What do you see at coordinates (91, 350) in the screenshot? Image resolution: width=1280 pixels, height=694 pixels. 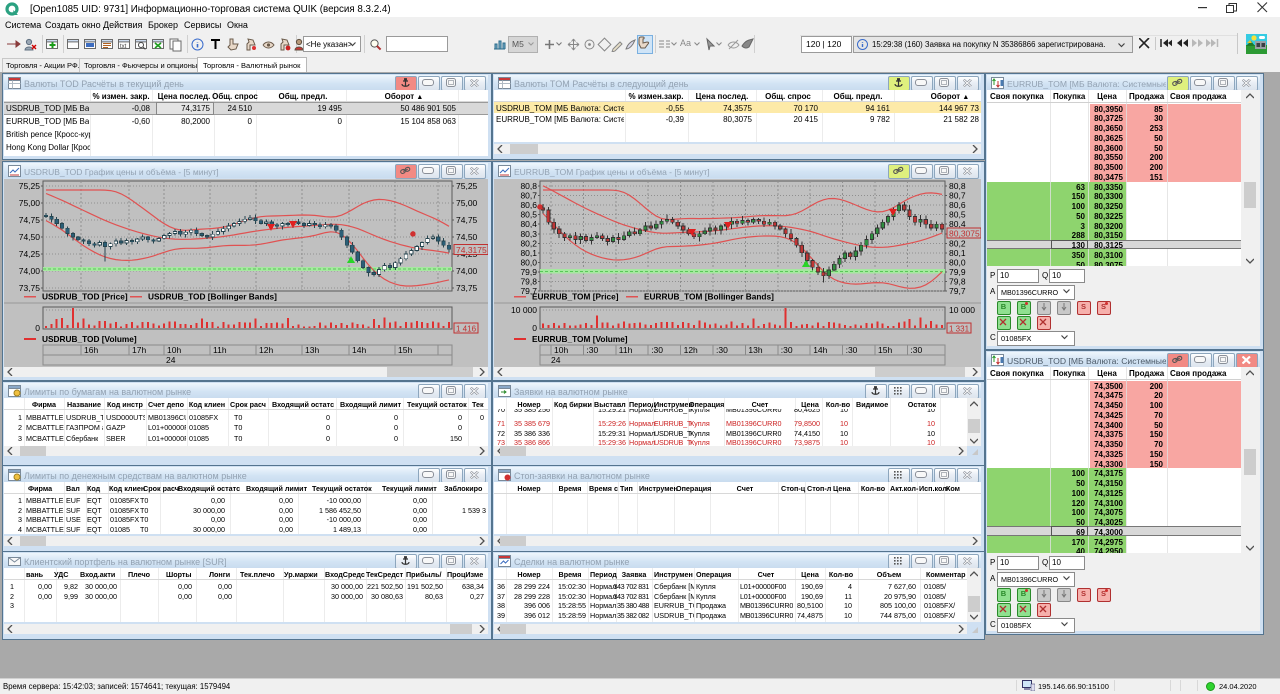 I see `svg-text: 16h` at bounding box center [91, 350].